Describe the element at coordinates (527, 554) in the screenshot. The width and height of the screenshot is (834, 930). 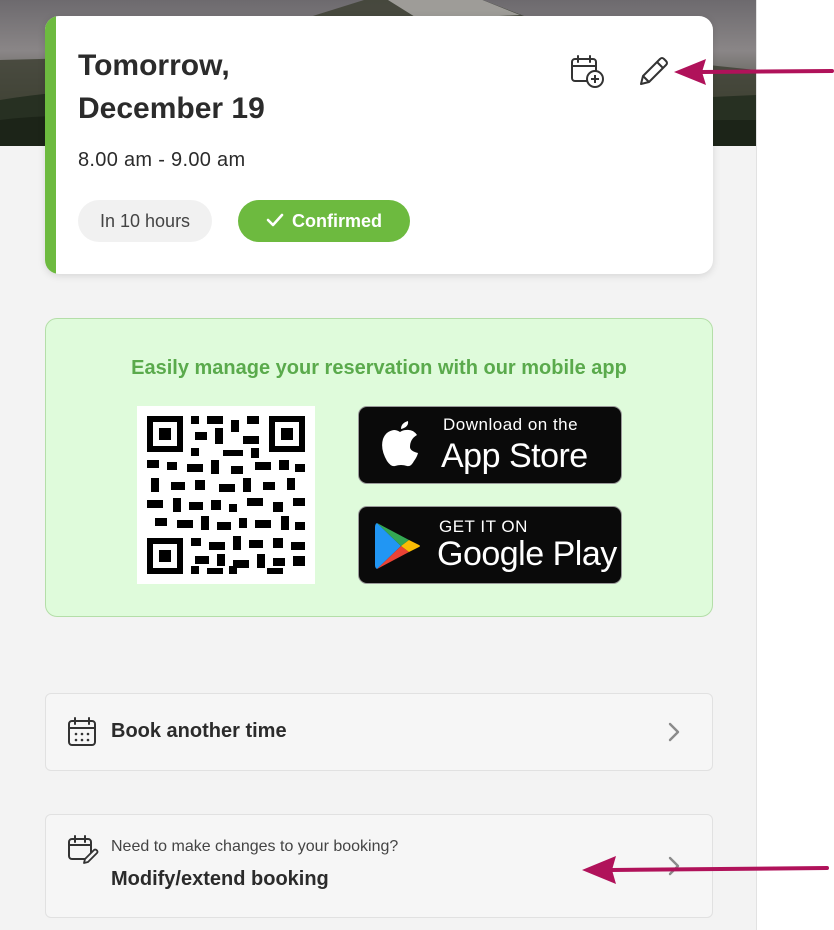
I see `google-play-big-text: Google Play` at that location.